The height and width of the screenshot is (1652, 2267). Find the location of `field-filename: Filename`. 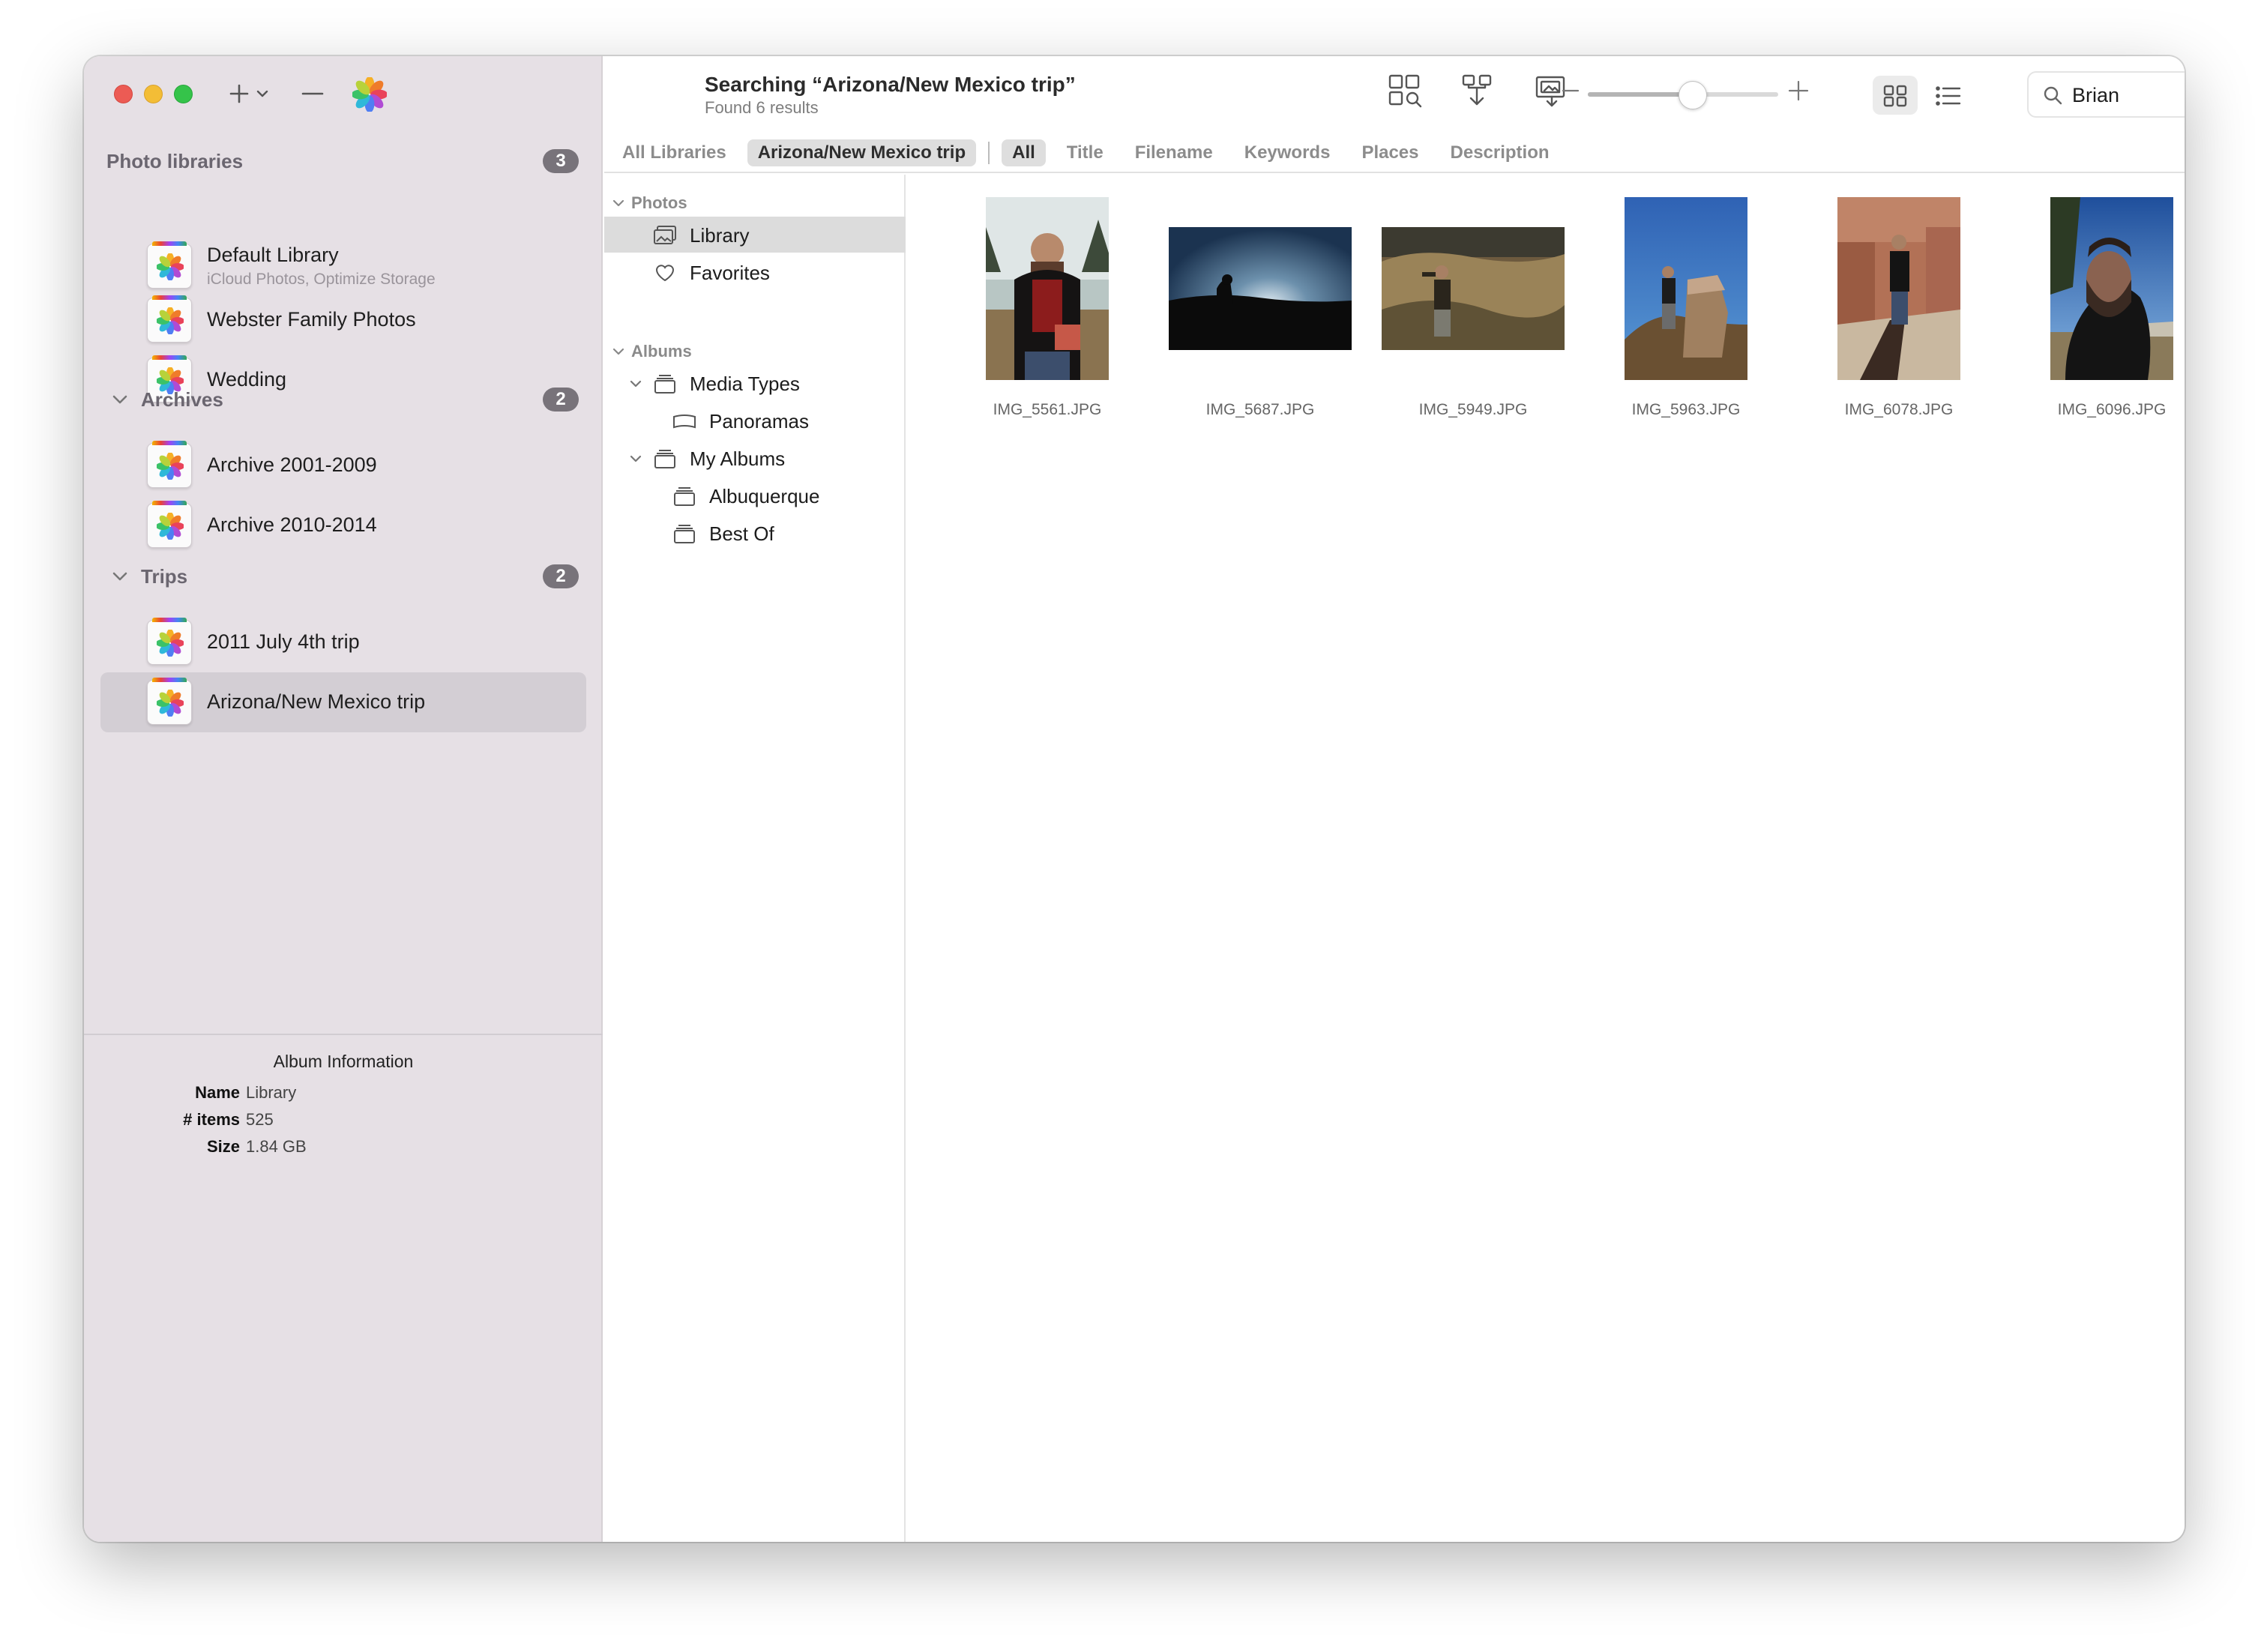

field-filename: Filename is located at coordinates (1174, 152).